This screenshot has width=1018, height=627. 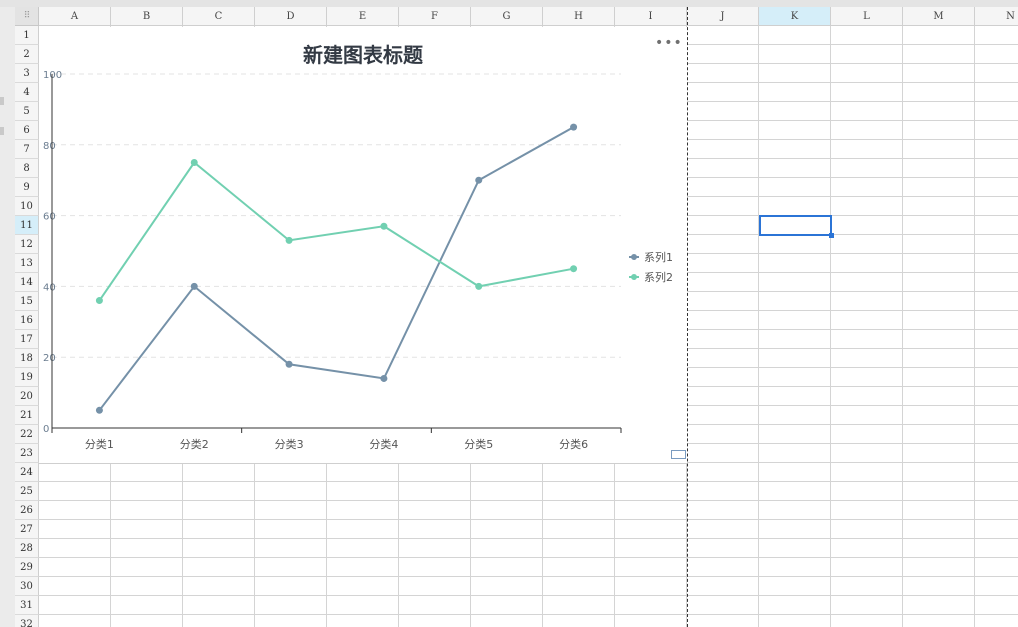 What do you see at coordinates (27, 621) in the screenshot?
I see `row-header-32: 32` at bounding box center [27, 621].